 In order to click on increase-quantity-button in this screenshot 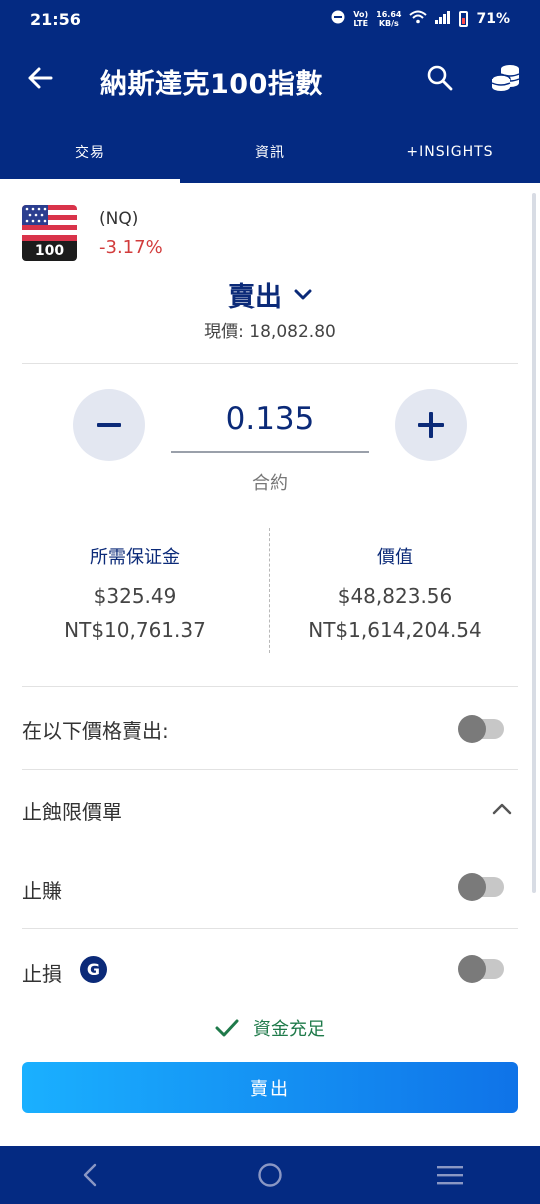, I will do `click(431, 425)`.